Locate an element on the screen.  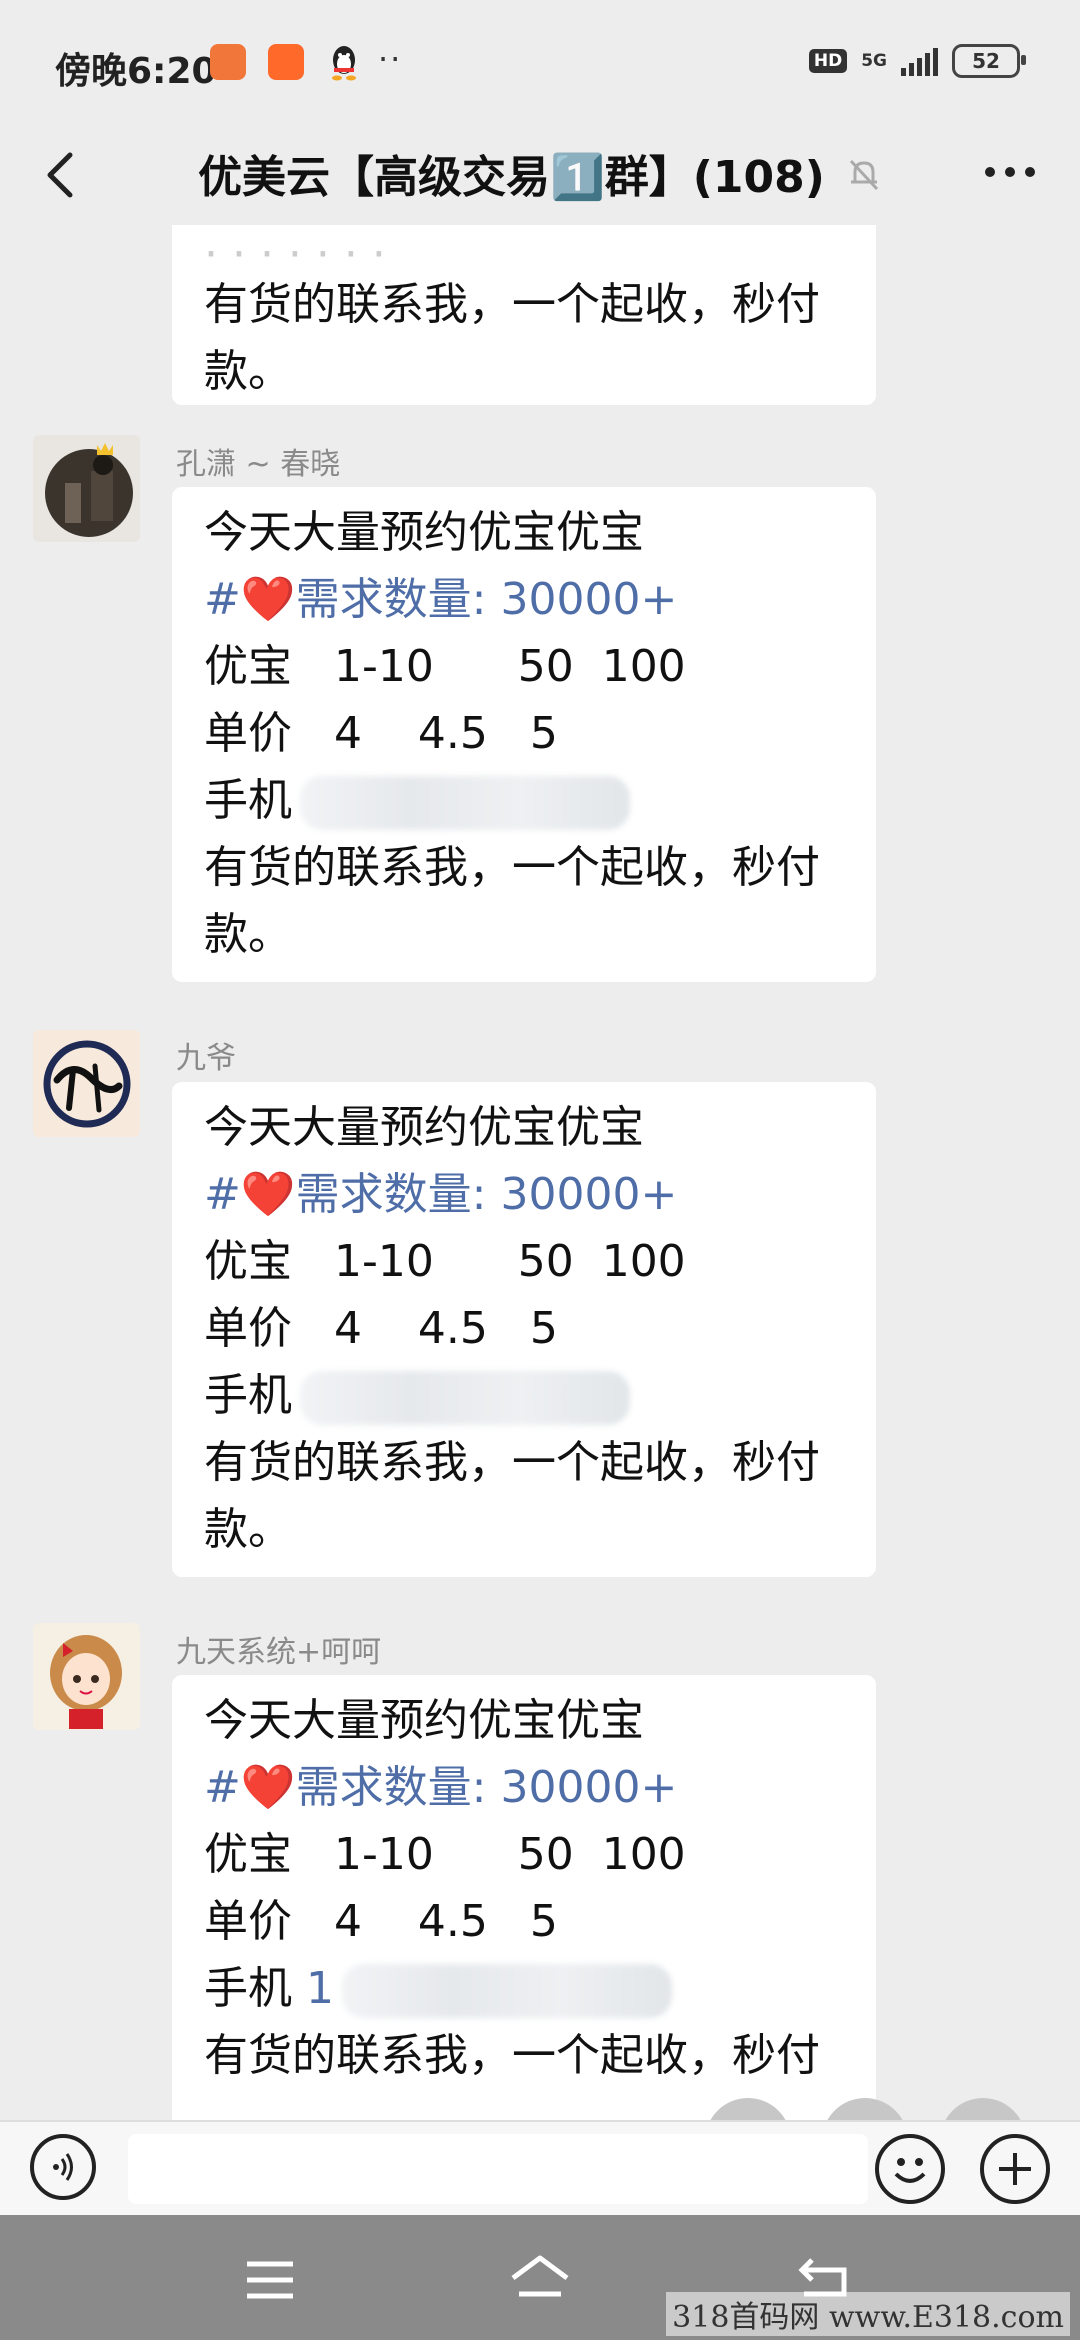
plus-icon is located at coordinates (1015, 2169).